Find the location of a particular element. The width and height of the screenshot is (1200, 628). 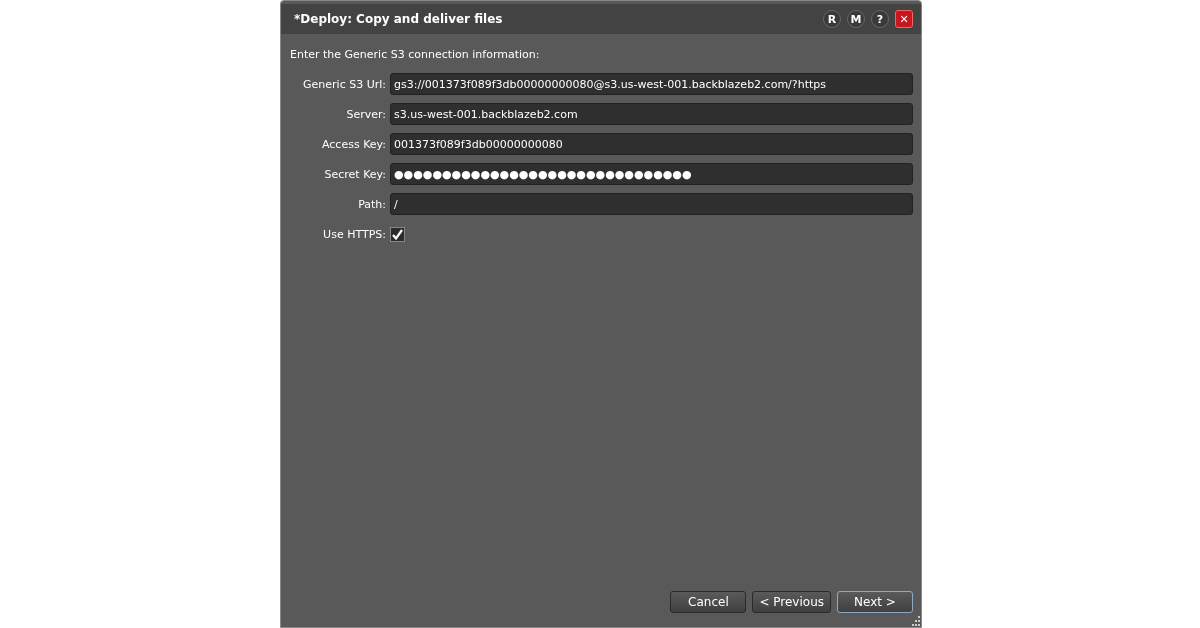

title-bar-button: M is located at coordinates (856, 19).